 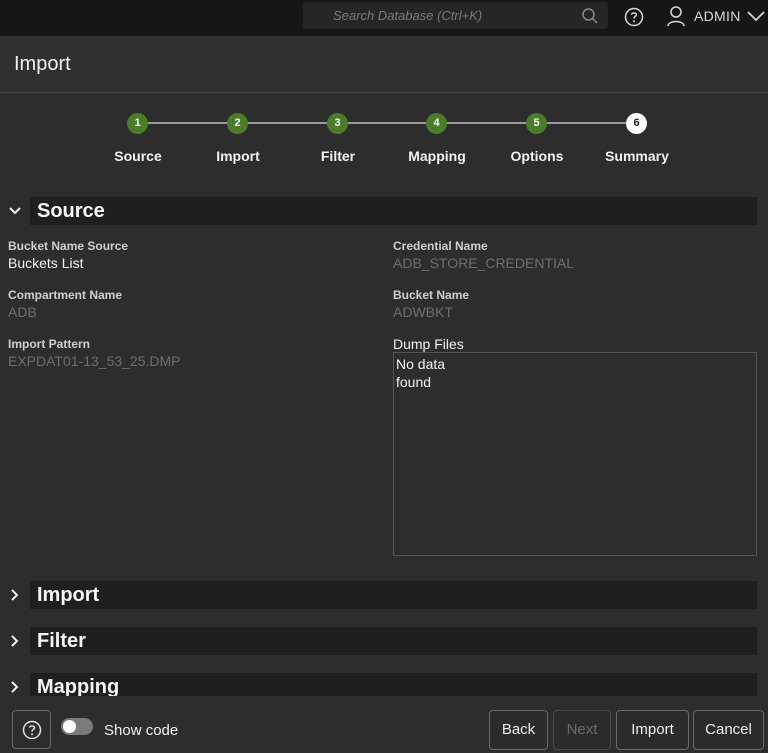 What do you see at coordinates (582, 730) in the screenshot?
I see `next-button: Next` at bounding box center [582, 730].